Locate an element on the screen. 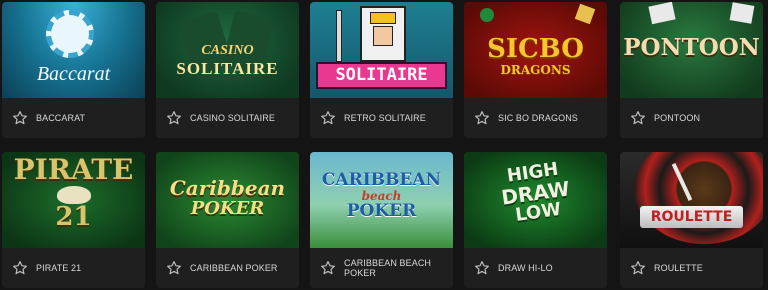 The image size is (768, 290). king-card-icon is located at coordinates (383, 34).